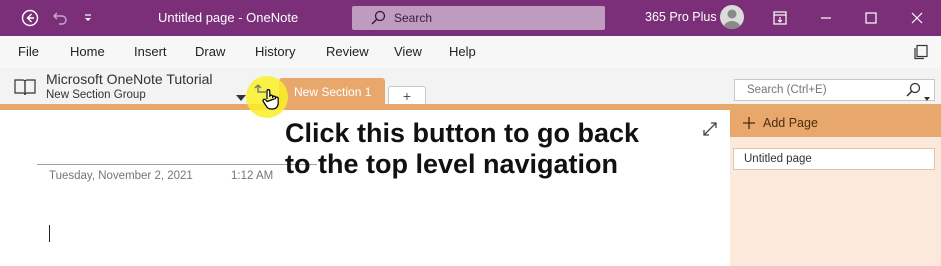 The image size is (941, 266). What do you see at coordinates (413, 18) in the screenshot?
I see `search-label: Search` at bounding box center [413, 18].